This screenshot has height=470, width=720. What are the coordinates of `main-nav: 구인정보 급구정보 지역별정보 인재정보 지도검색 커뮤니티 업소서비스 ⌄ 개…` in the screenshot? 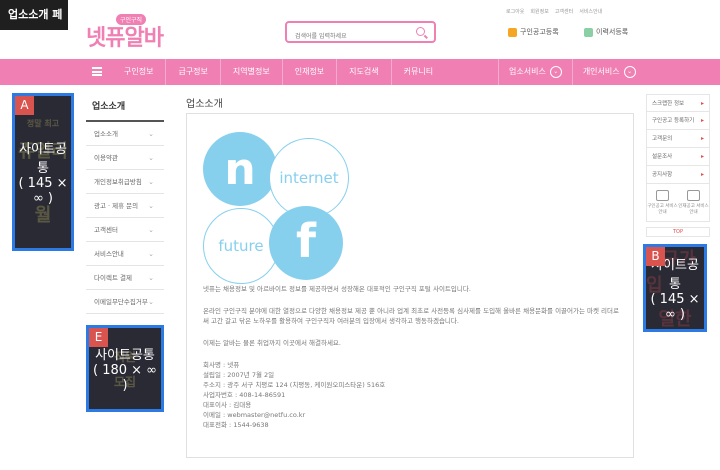 It's located at (360, 72).